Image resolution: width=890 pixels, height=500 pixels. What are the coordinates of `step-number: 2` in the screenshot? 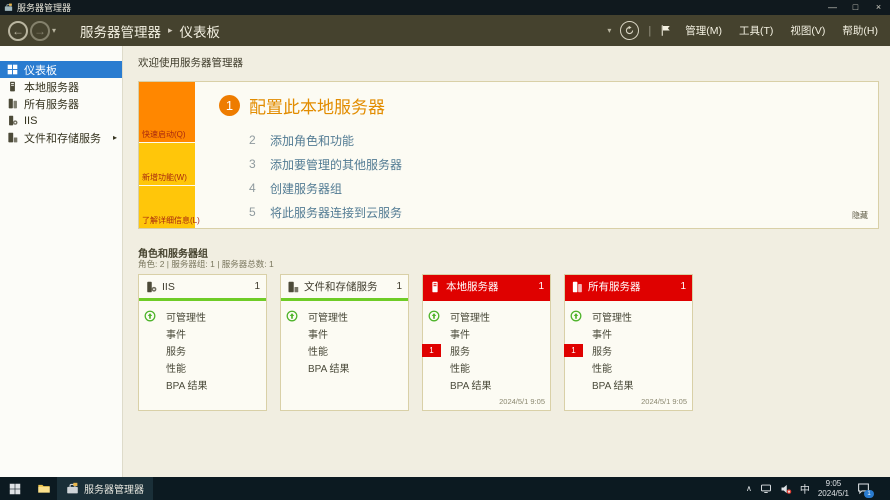 It's located at (252, 140).